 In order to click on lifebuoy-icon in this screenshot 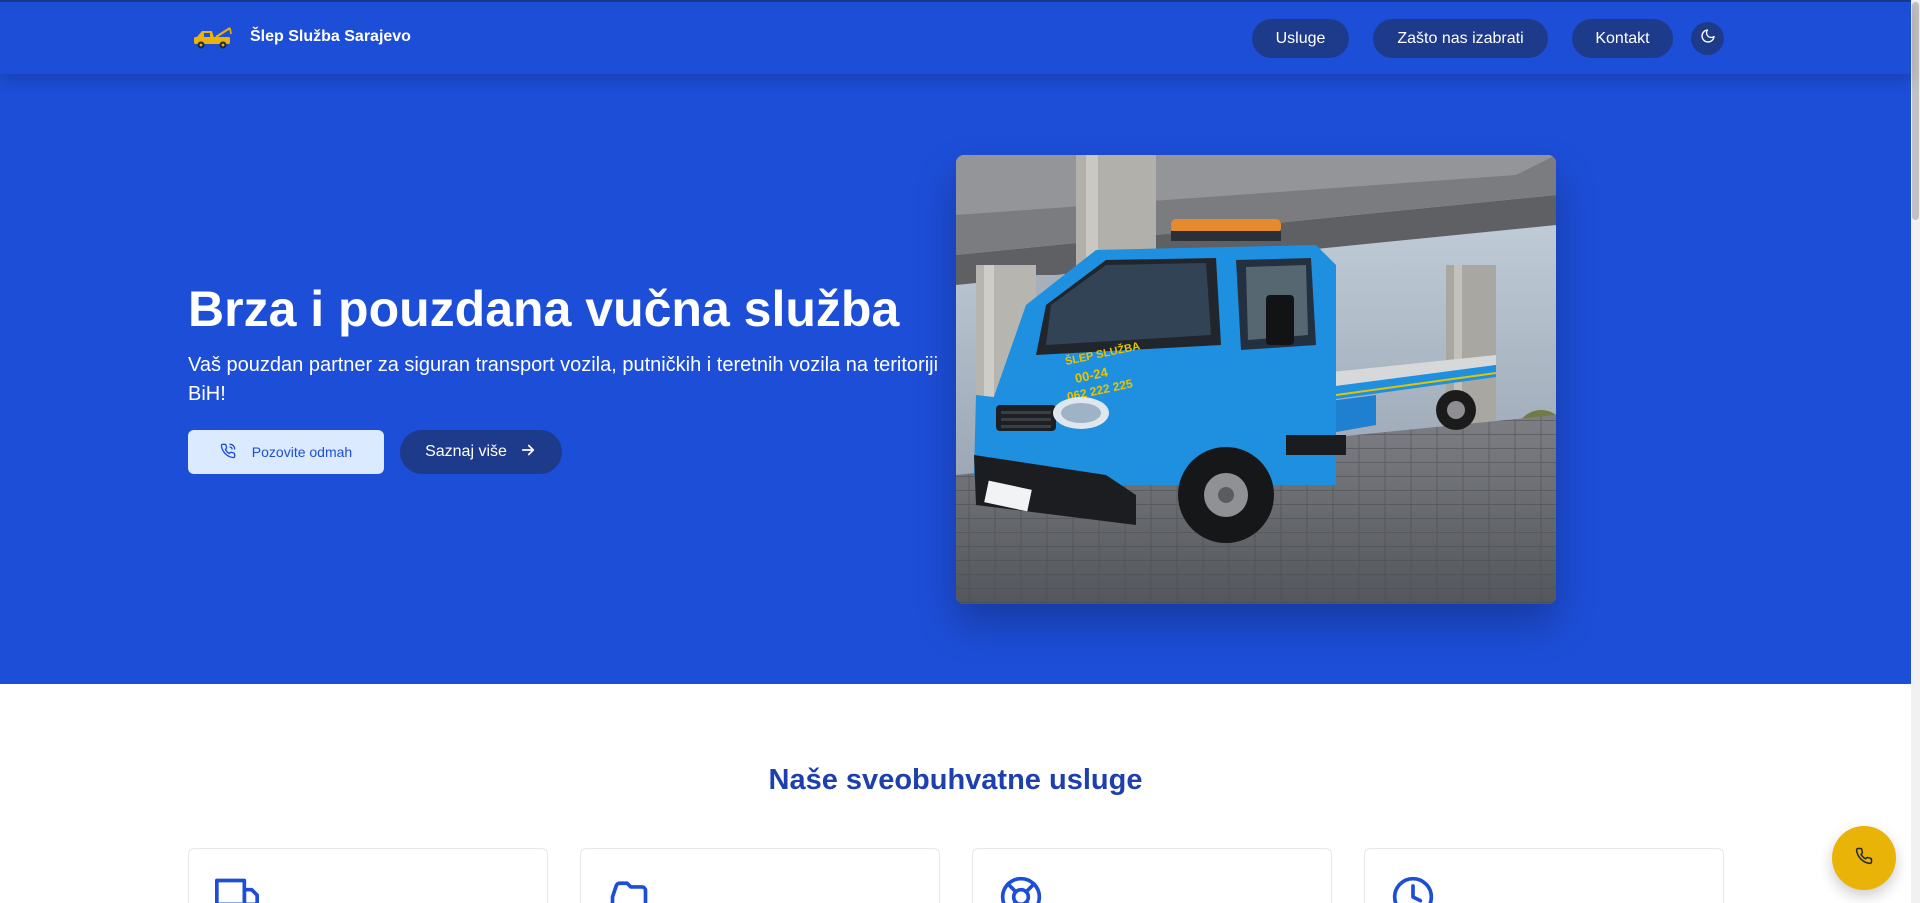, I will do `click(1021, 889)`.